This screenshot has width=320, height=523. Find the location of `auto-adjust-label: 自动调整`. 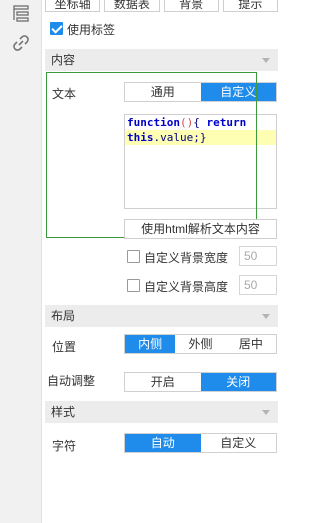

auto-adjust-label: 自动调整 is located at coordinates (71, 381).